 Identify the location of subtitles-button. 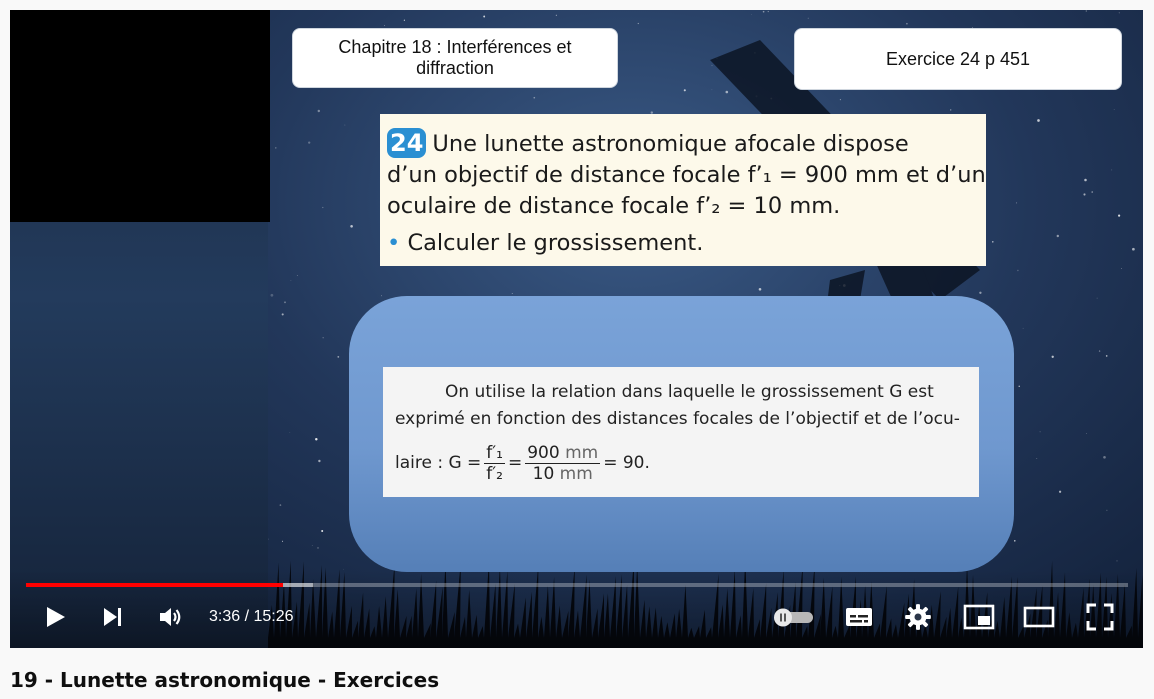
(859, 617).